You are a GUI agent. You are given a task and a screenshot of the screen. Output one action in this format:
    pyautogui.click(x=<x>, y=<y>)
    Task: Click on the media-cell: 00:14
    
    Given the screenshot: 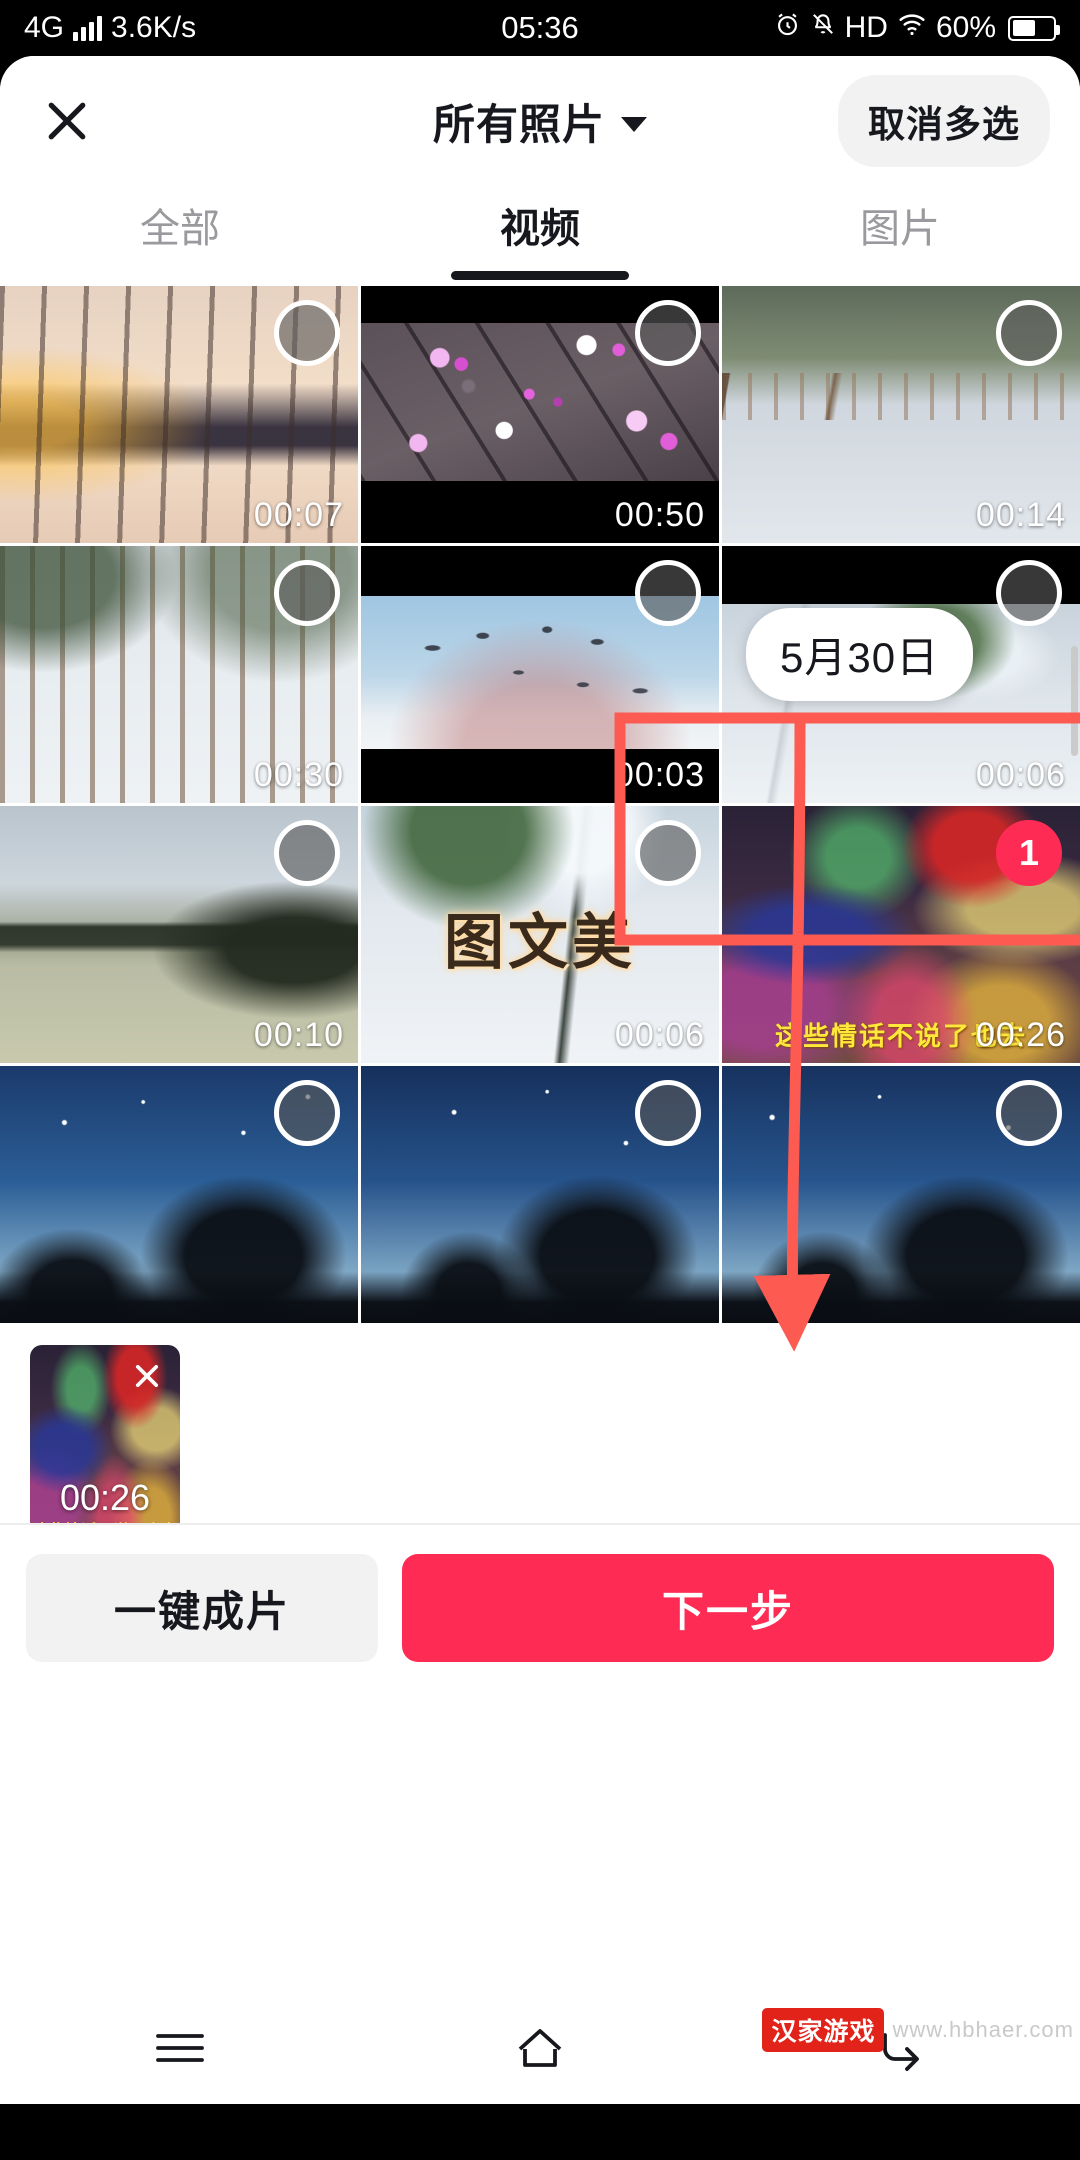 What is the action you would take?
    pyautogui.click(x=901, y=414)
    